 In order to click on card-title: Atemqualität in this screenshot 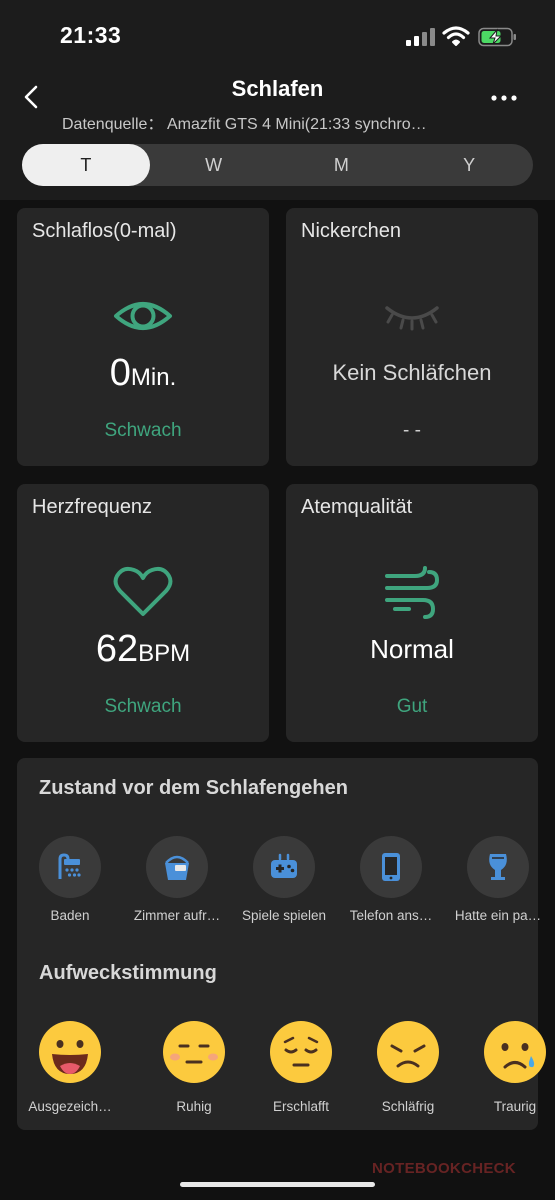, I will do `click(357, 507)`.